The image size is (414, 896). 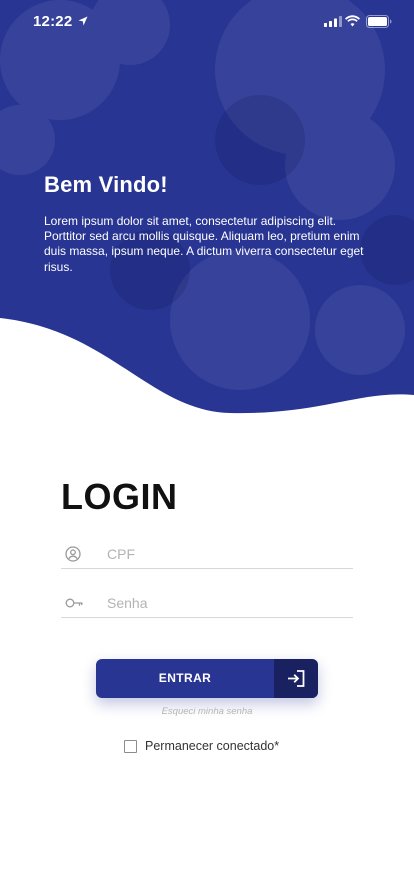 I want to click on enter-button-icon-box, so click(x=296, y=678).